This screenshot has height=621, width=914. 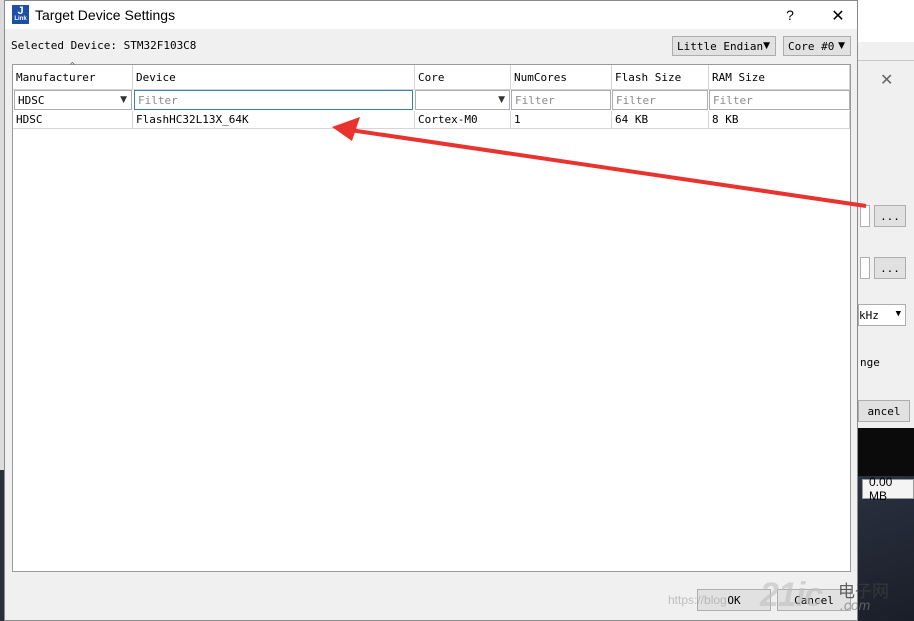 What do you see at coordinates (886, 21) in the screenshot?
I see `background-right-top` at bounding box center [886, 21].